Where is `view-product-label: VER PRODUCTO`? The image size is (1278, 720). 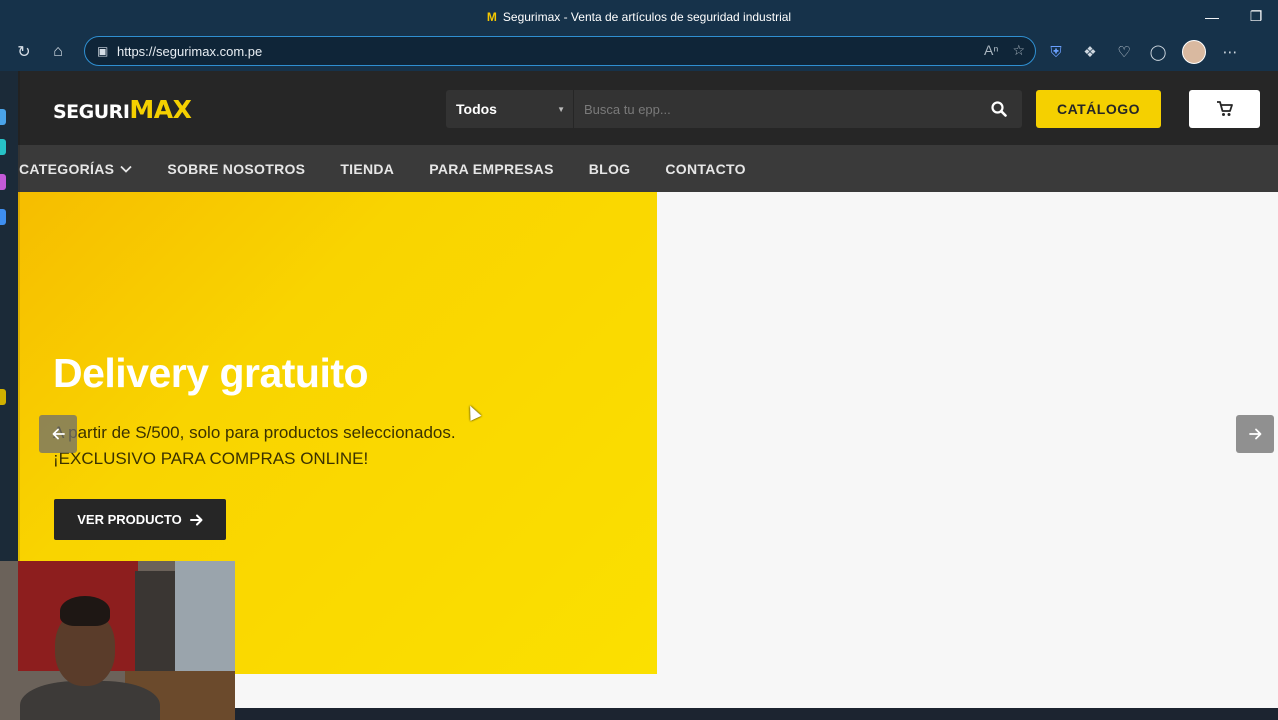 view-product-label: VER PRODUCTO is located at coordinates (129, 519).